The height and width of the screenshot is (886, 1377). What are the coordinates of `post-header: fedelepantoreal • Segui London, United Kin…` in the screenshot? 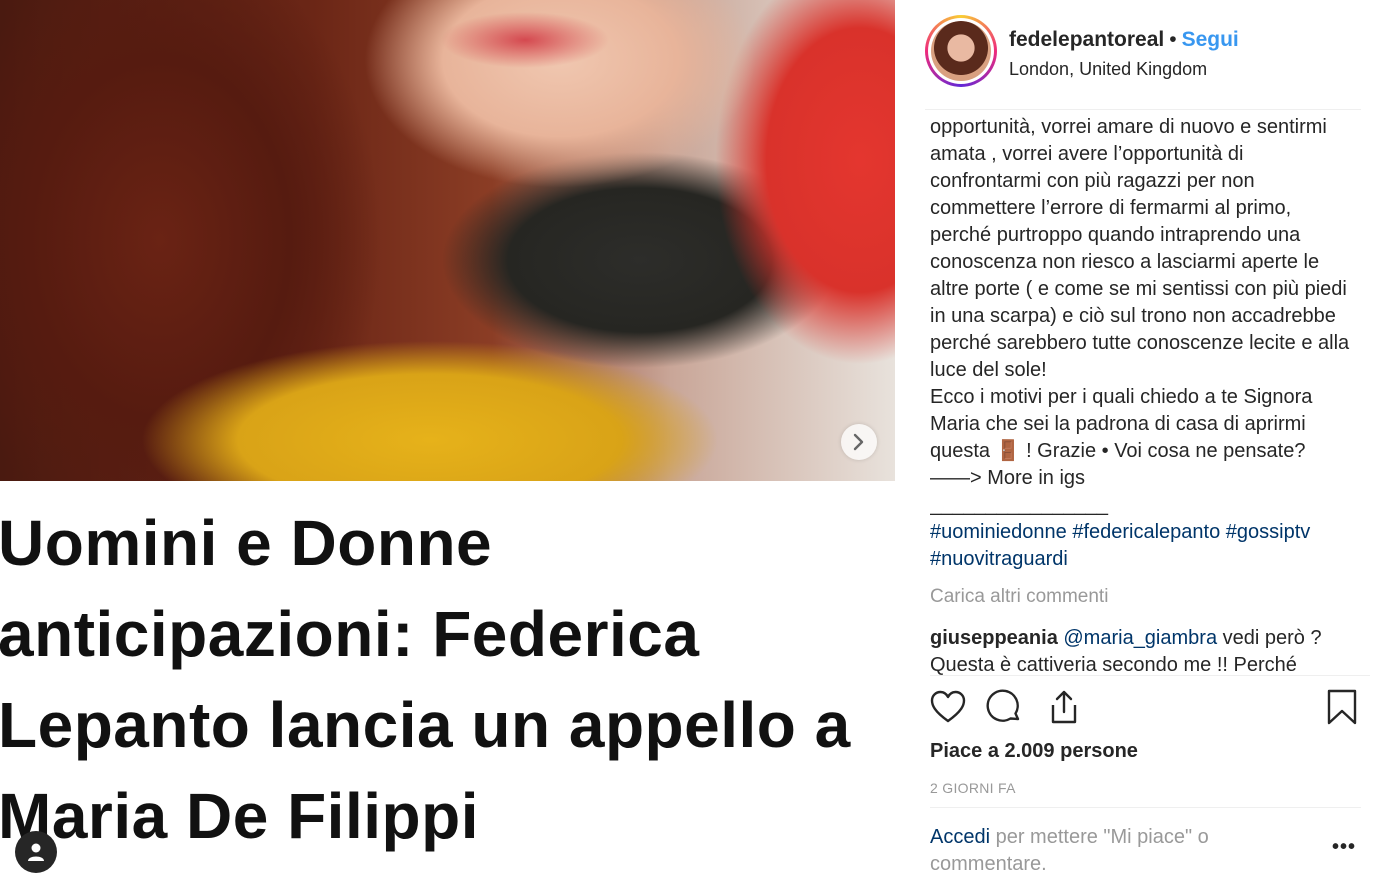 It's located at (1143, 62).